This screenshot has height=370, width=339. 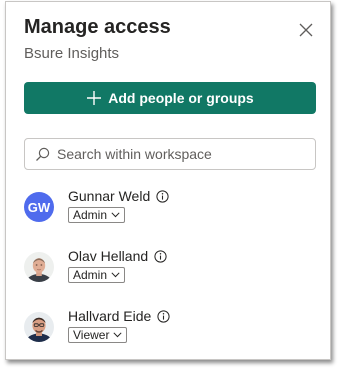 What do you see at coordinates (97, 27) in the screenshot?
I see `dialog-title: Manage access` at bounding box center [97, 27].